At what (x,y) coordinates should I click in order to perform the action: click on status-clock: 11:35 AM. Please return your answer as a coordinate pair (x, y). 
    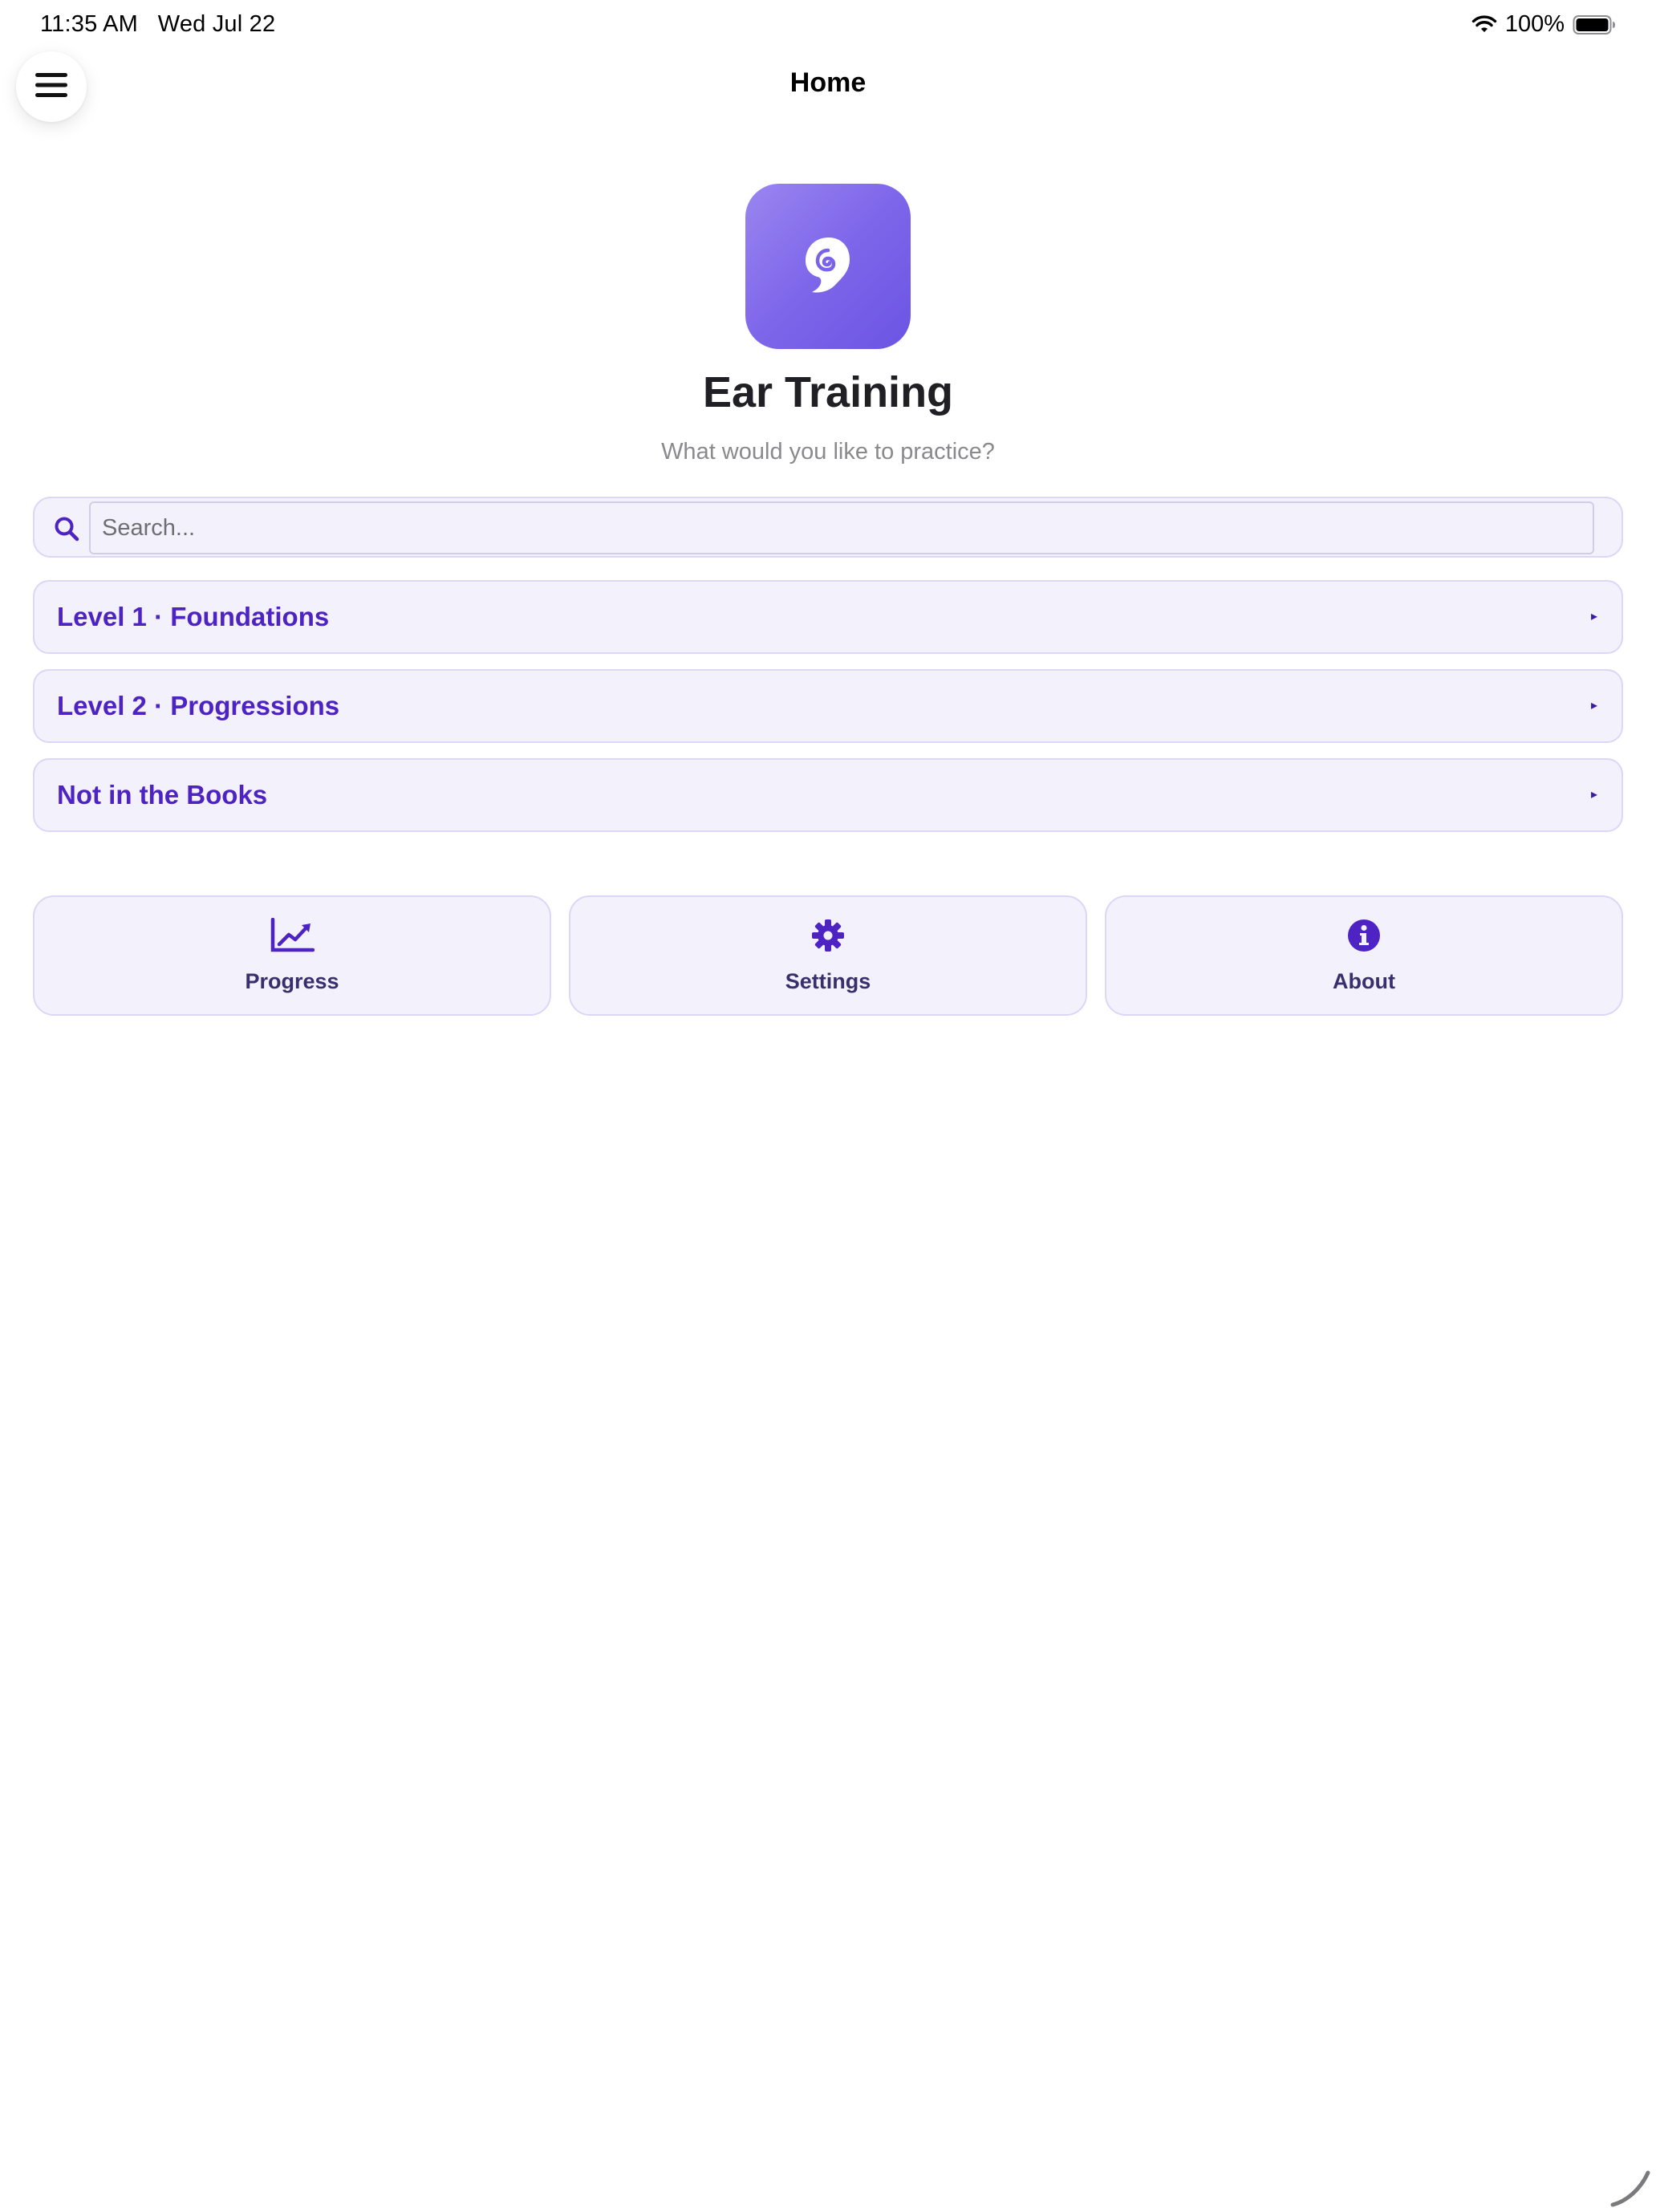
    Looking at the image, I should click on (89, 24).